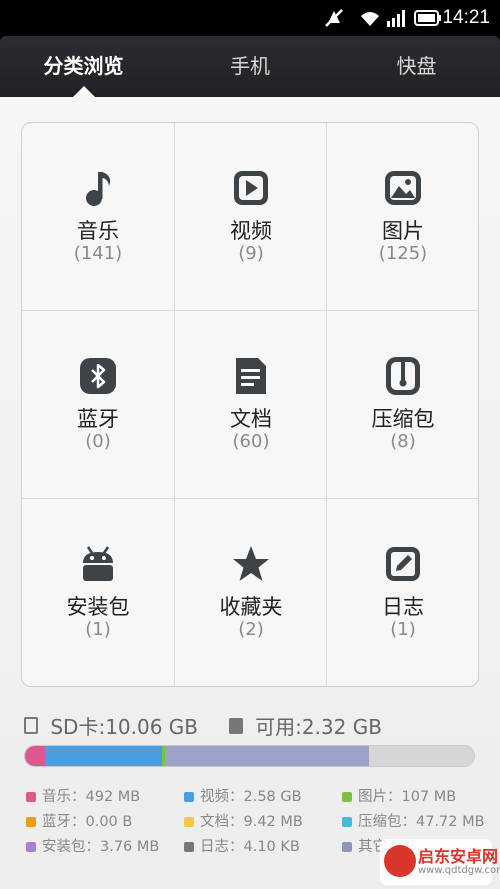 The image size is (500, 889). I want to click on category-label: 文档, so click(251, 419).